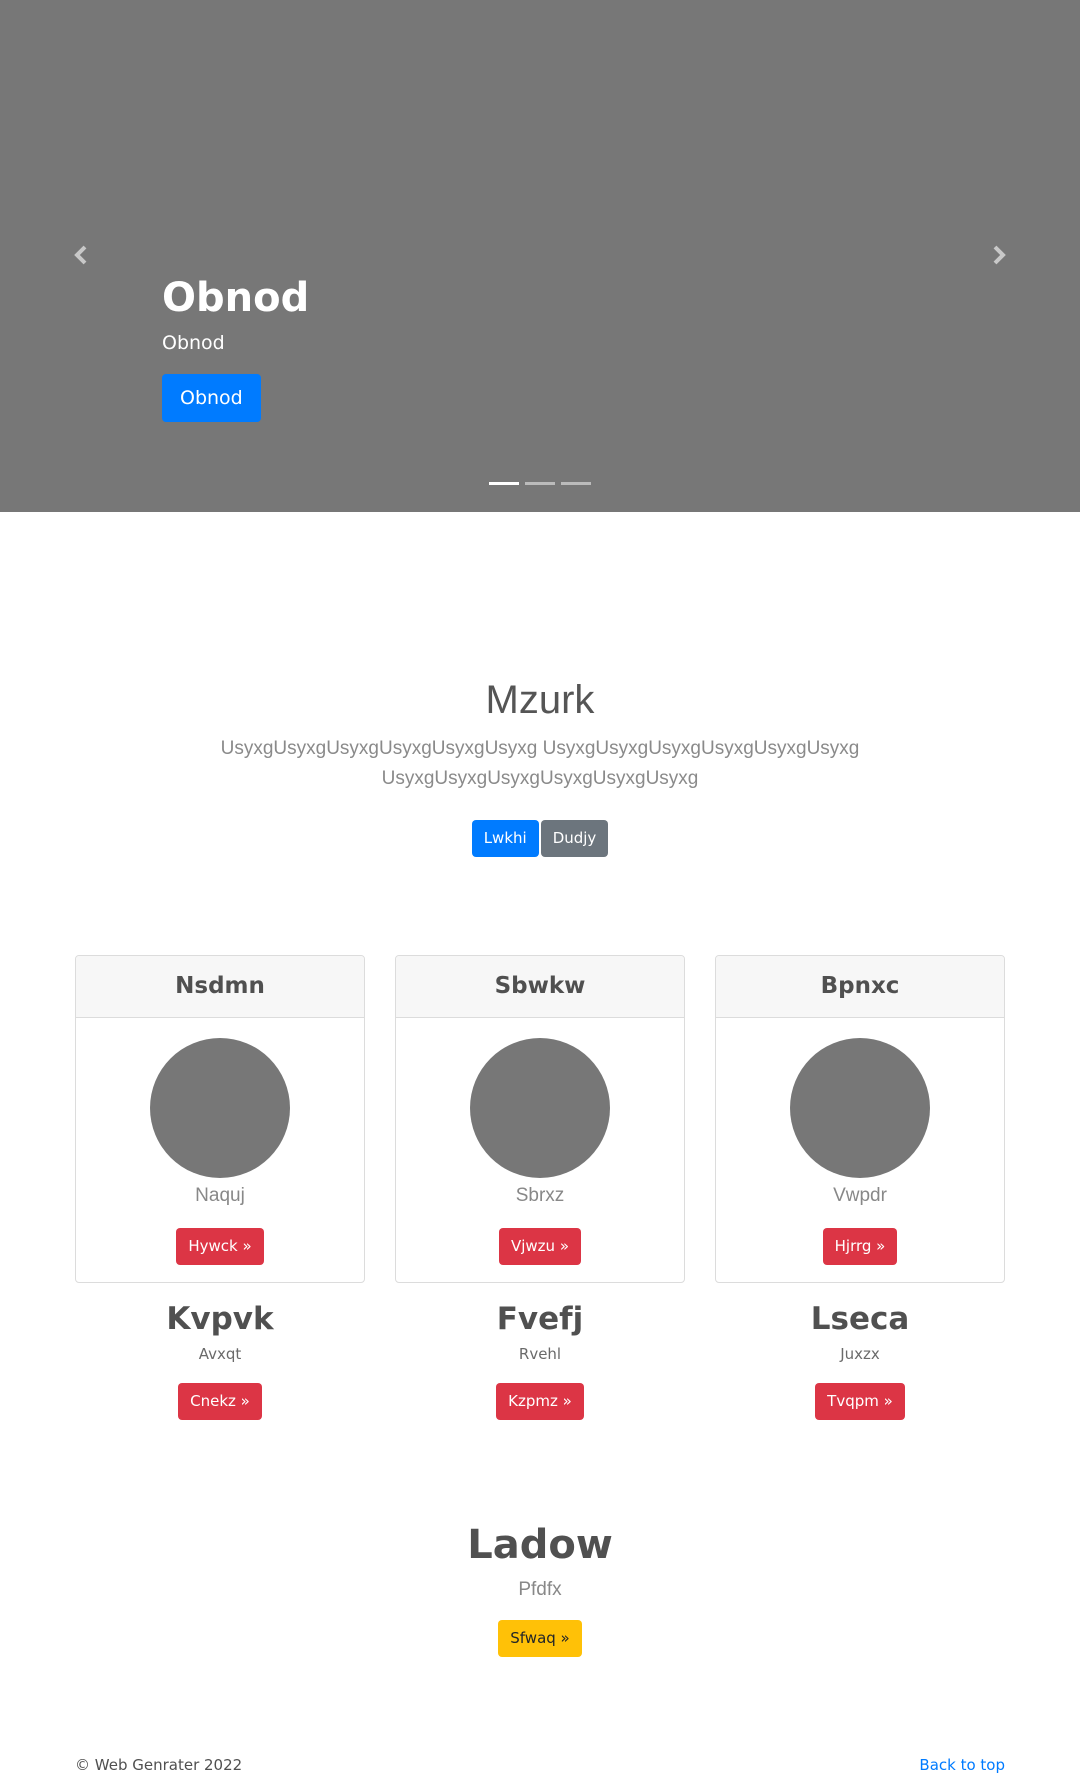  What do you see at coordinates (540, 1354) in the screenshot?
I see `column-text: Rvehl` at bounding box center [540, 1354].